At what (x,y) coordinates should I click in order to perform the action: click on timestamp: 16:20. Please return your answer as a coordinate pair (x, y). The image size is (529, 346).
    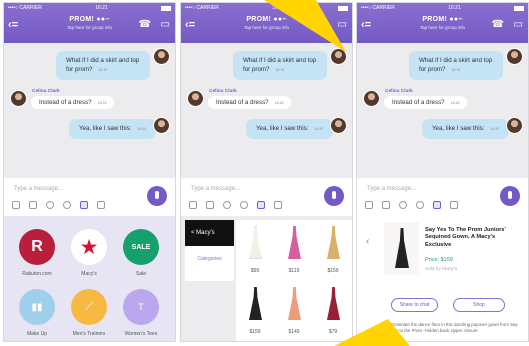
    Looking at the image, I should click on (495, 129).